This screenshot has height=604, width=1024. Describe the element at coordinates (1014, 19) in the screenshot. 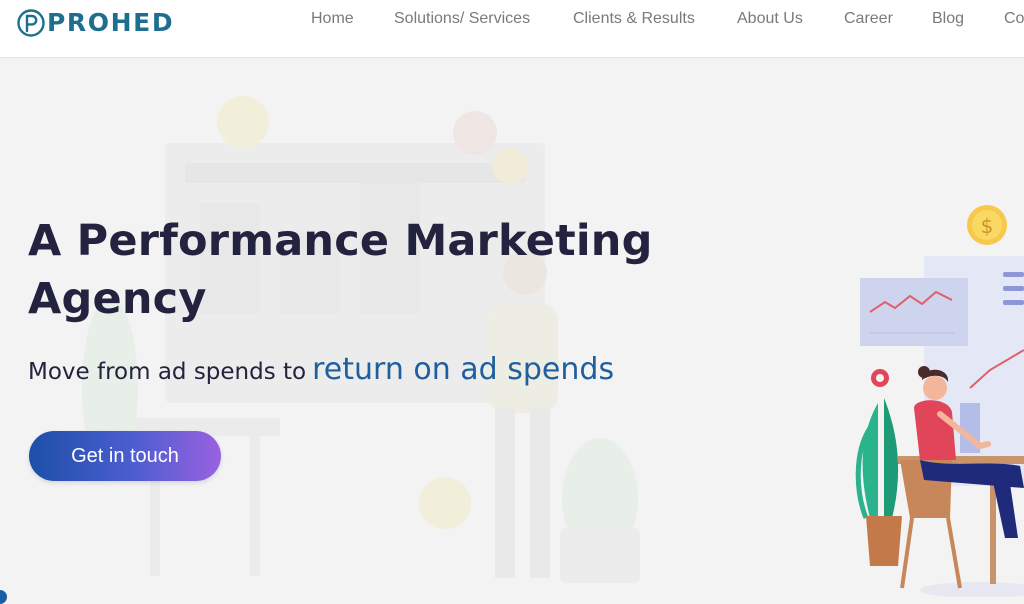

I see `nav-contact-us: Contact Us` at that location.